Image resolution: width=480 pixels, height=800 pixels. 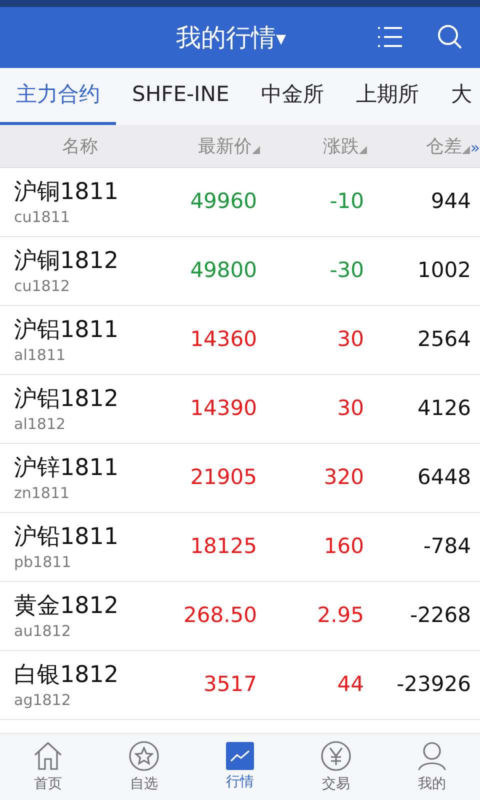 I want to click on contract-name: 沪铅1811, so click(x=67, y=537).